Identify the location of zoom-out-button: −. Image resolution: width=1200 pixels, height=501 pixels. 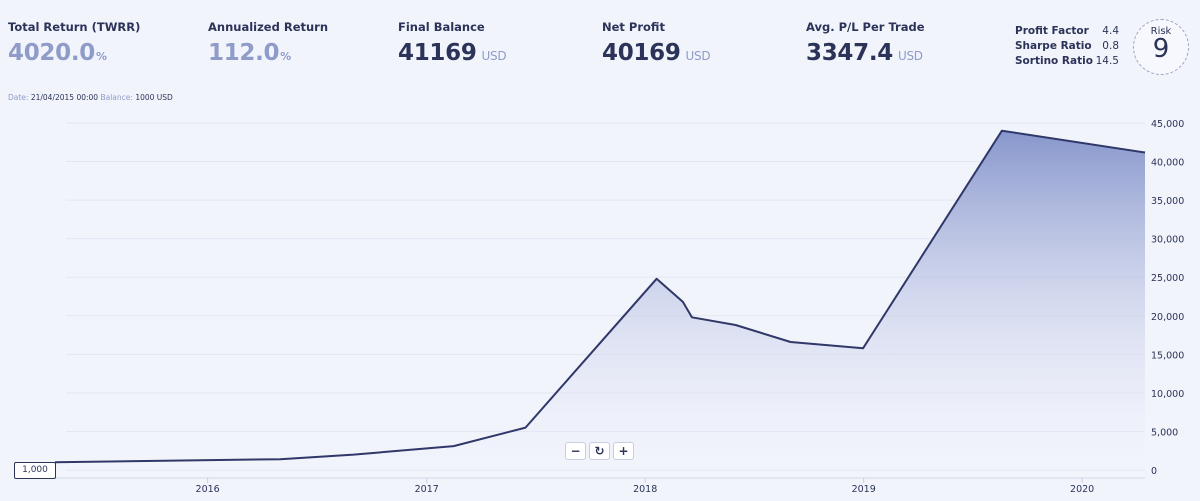
(575, 451).